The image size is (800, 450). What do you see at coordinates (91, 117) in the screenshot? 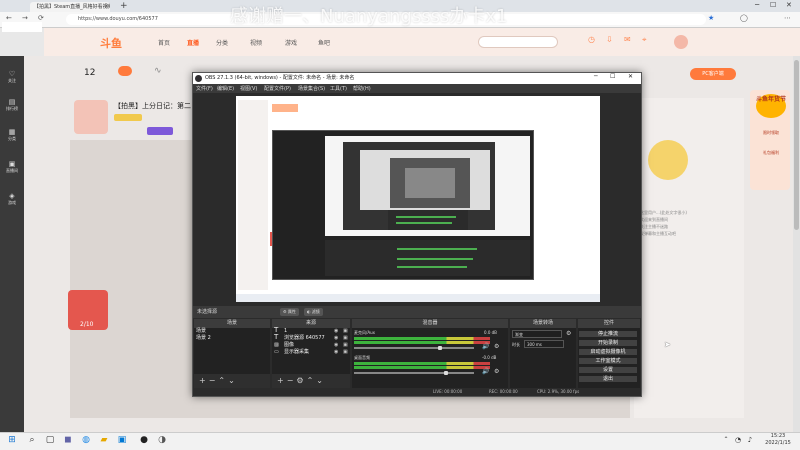
I see `streamer-avatar` at bounding box center [91, 117].